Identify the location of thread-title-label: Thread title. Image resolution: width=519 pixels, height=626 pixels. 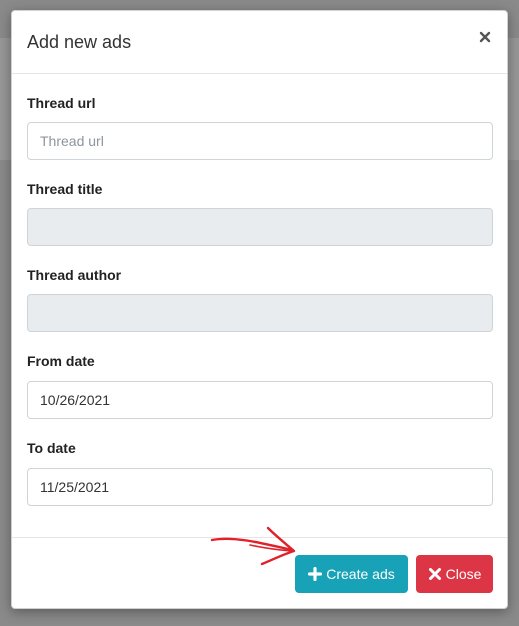
(65, 189).